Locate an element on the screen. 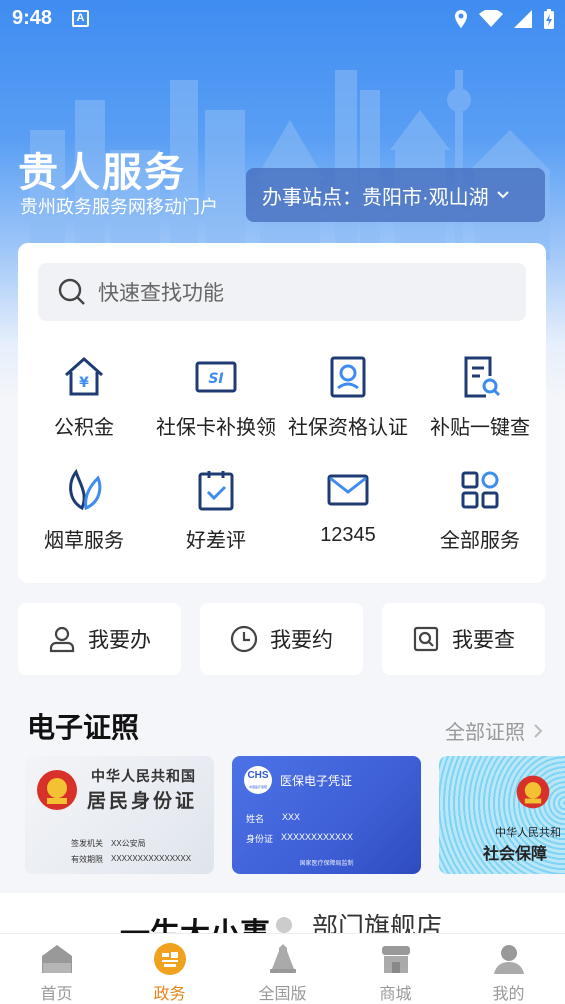 The width and height of the screenshot is (565, 1004). shop-icon is located at coordinates (395, 959).